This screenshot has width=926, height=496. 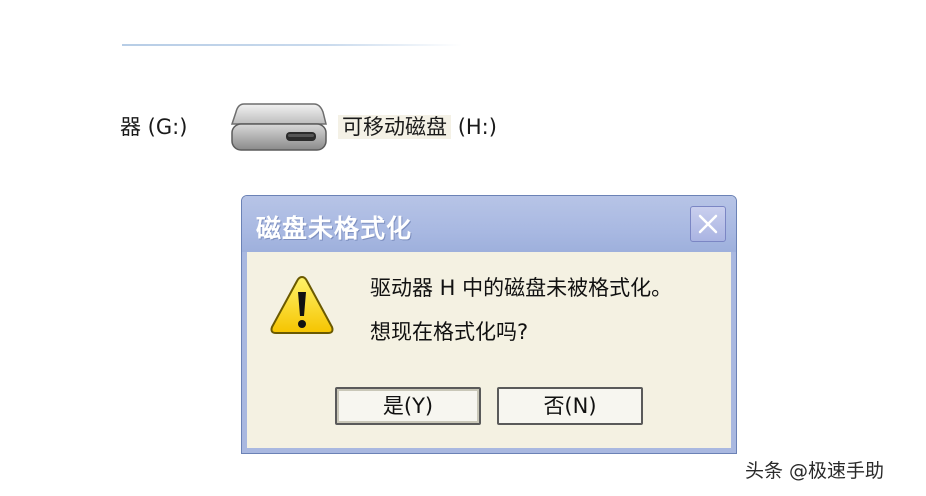 What do you see at coordinates (733, 352) in the screenshot?
I see `dialog-border-right` at bounding box center [733, 352].